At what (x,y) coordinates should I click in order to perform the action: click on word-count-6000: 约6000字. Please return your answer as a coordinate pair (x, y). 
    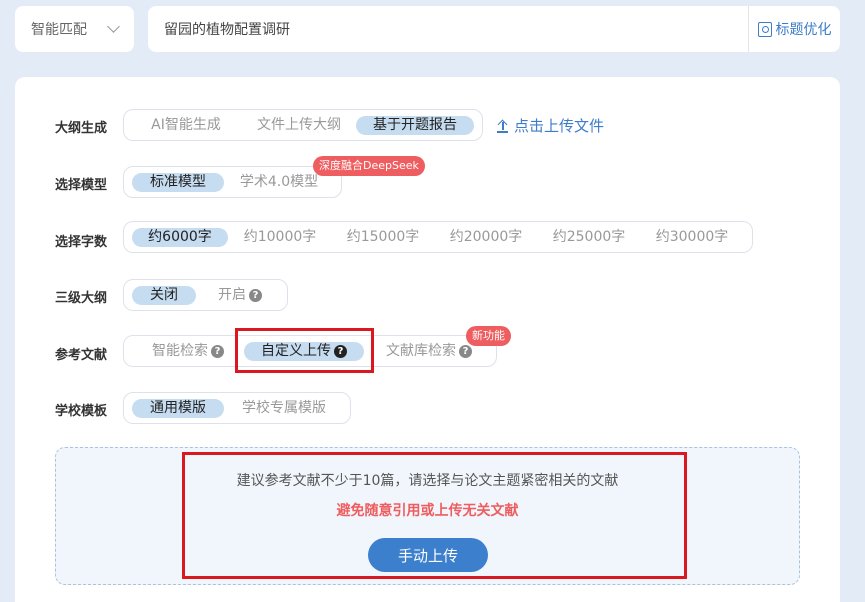
    Looking at the image, I should click on (180, 237).